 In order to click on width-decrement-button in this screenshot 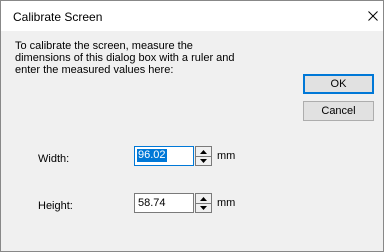, I will do `click(203, 160)`.